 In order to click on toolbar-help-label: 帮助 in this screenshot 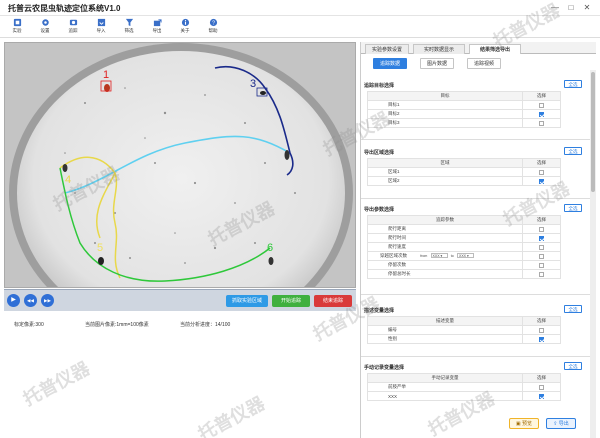, I will do `click(213, 30)`.